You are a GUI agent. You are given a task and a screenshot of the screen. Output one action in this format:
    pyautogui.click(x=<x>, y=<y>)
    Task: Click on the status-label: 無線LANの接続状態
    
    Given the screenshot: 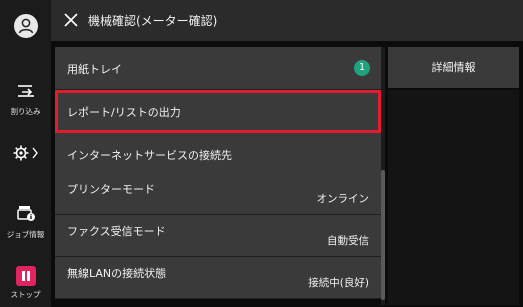 What is the action you would take?
    pyautogui.click(x=117, y=273)
    